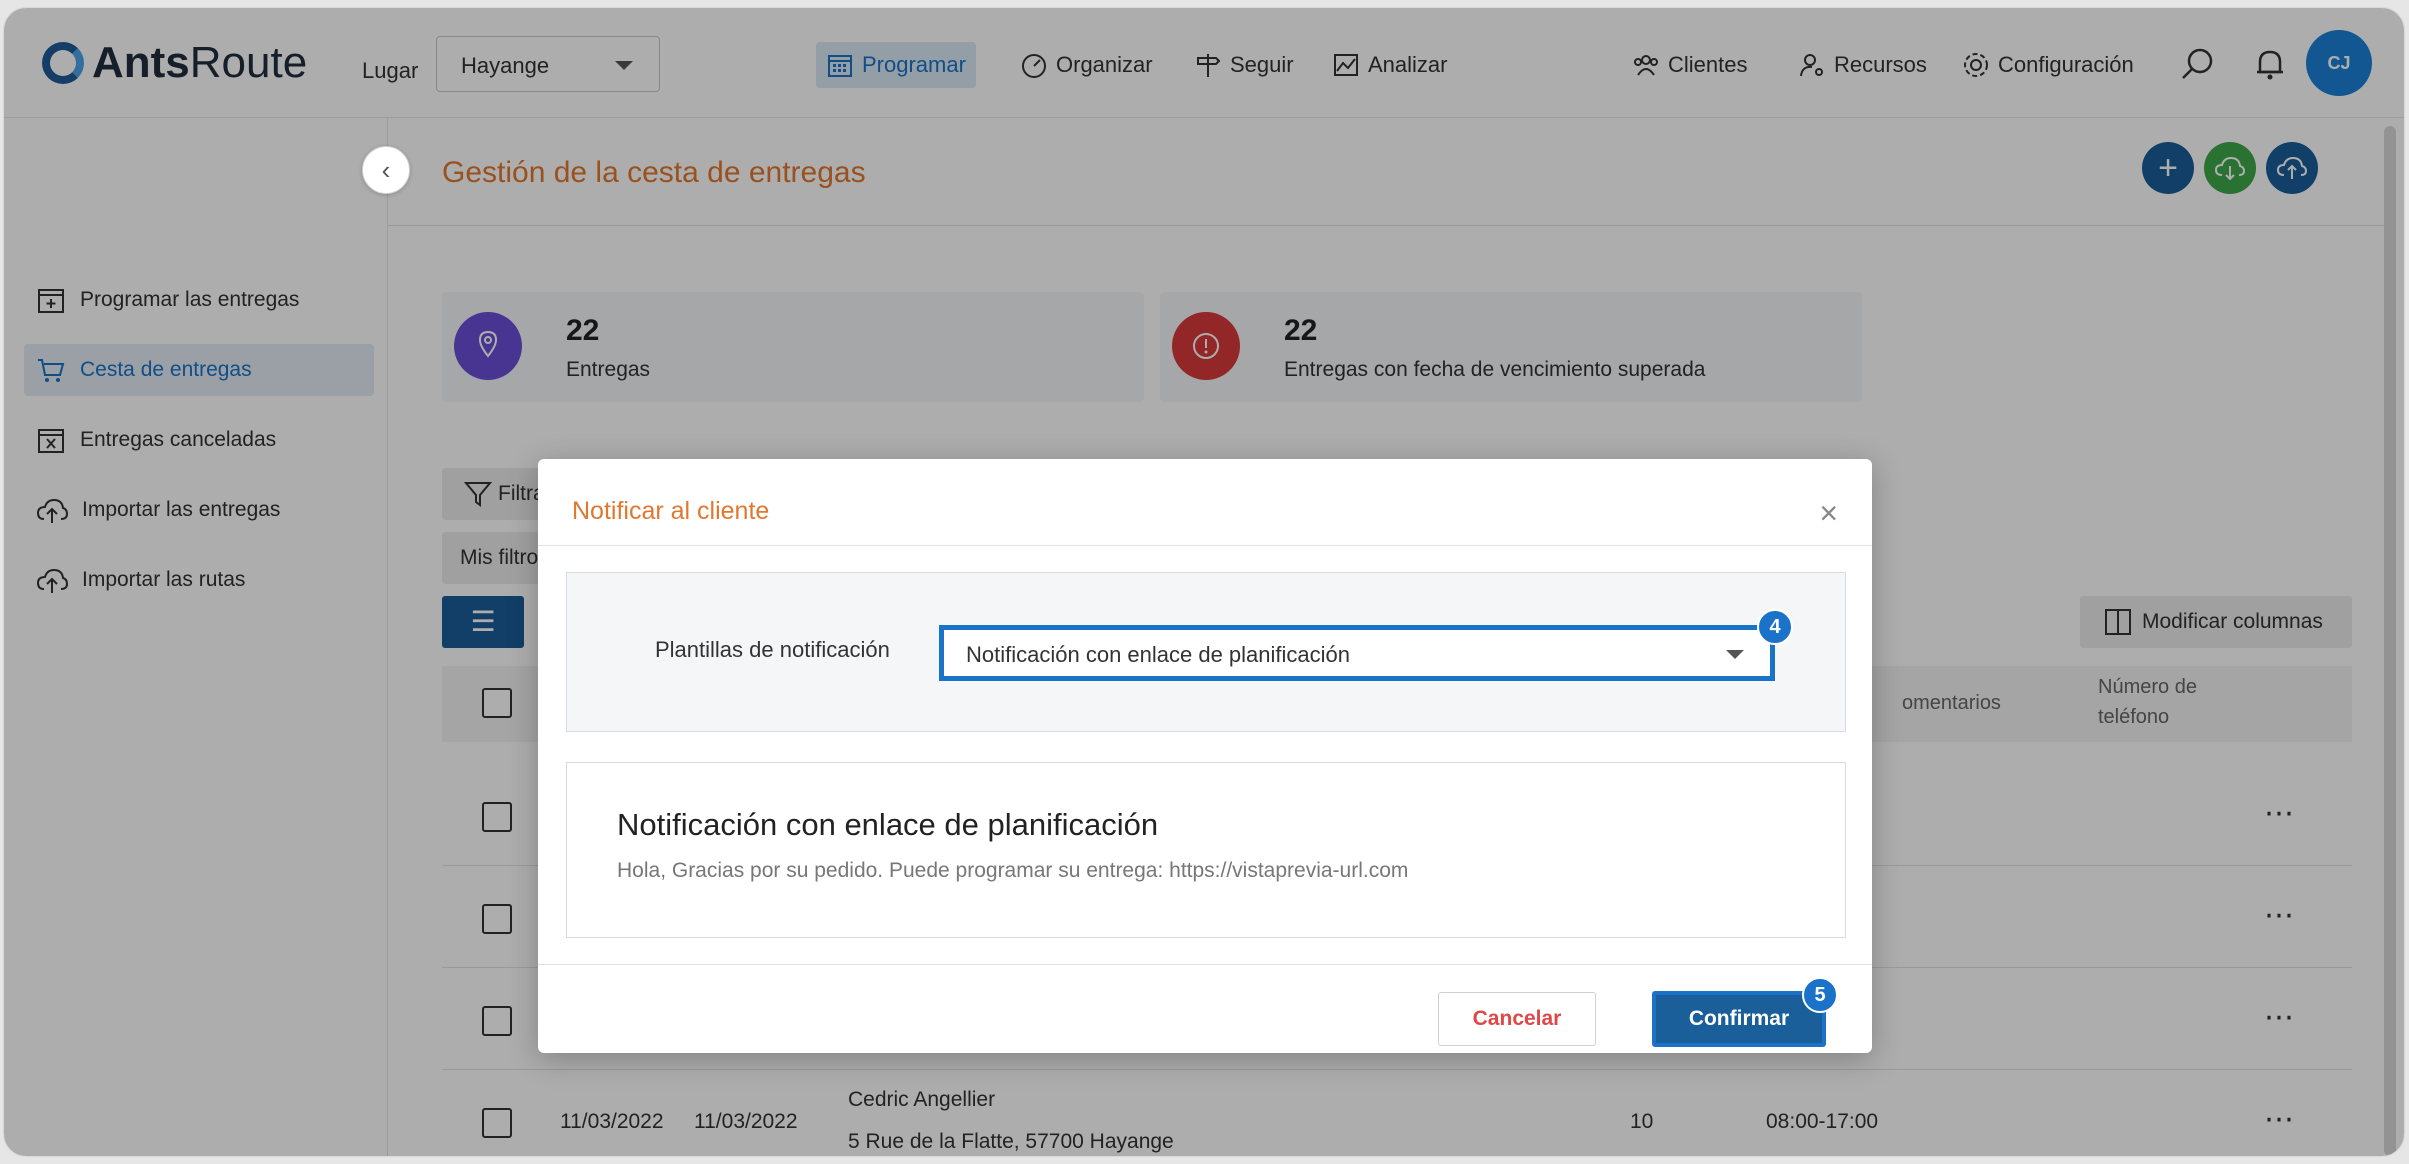 The width and height of the screenshot is (2409, 1164). I want to click on chevron-down-icon, so click(1735, 654).